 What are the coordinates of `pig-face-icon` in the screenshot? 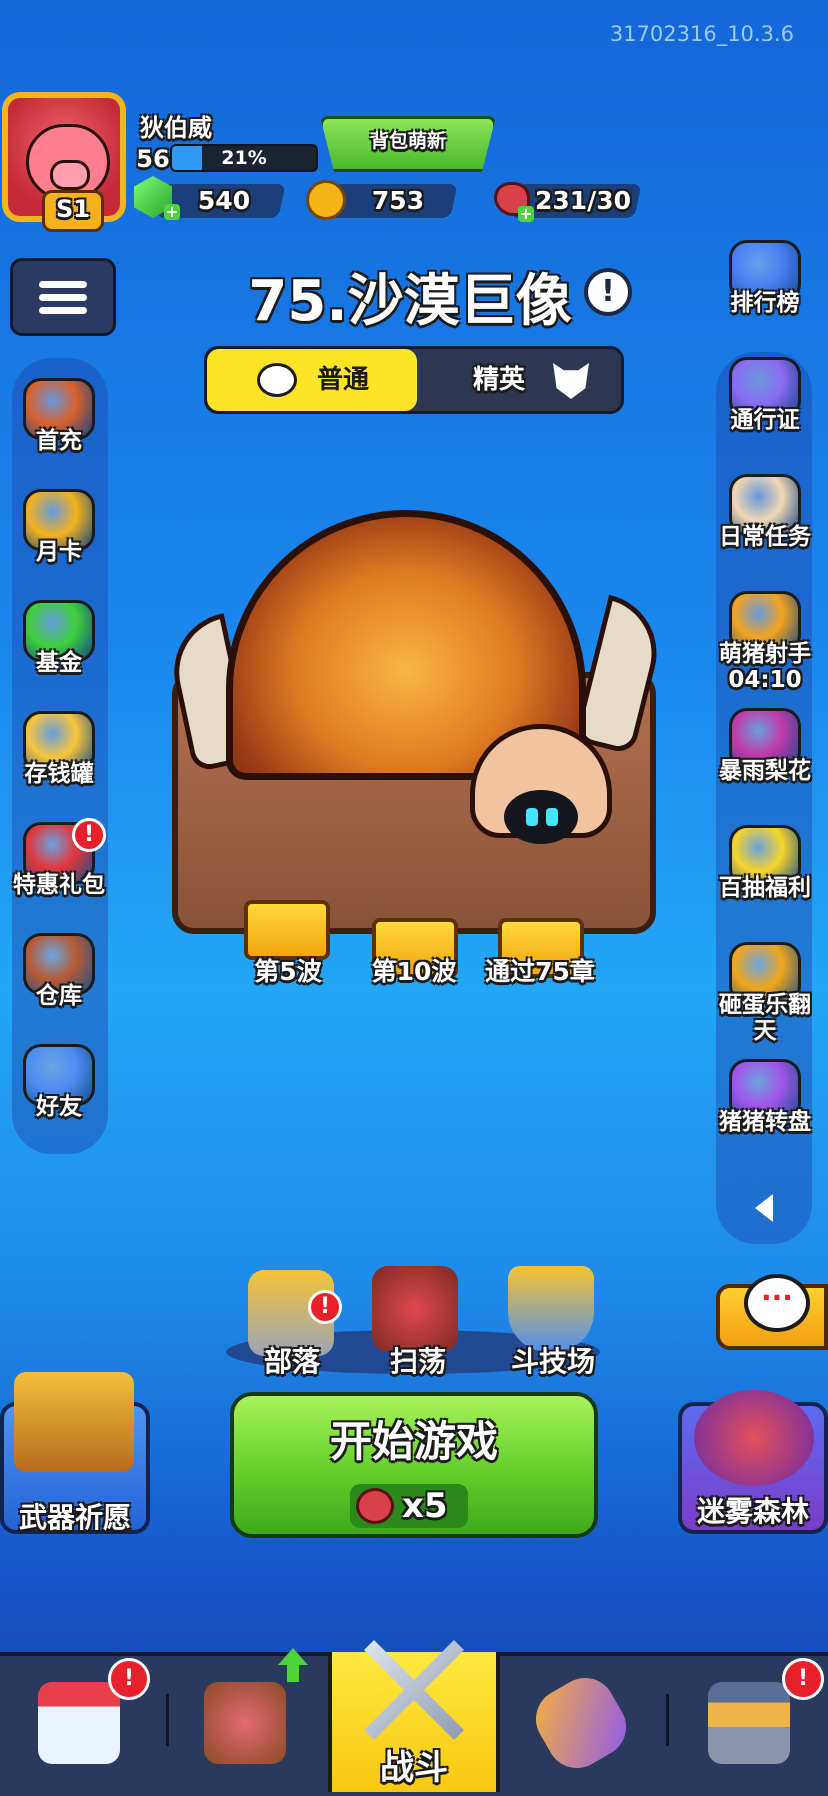 It's located at (277, 380).